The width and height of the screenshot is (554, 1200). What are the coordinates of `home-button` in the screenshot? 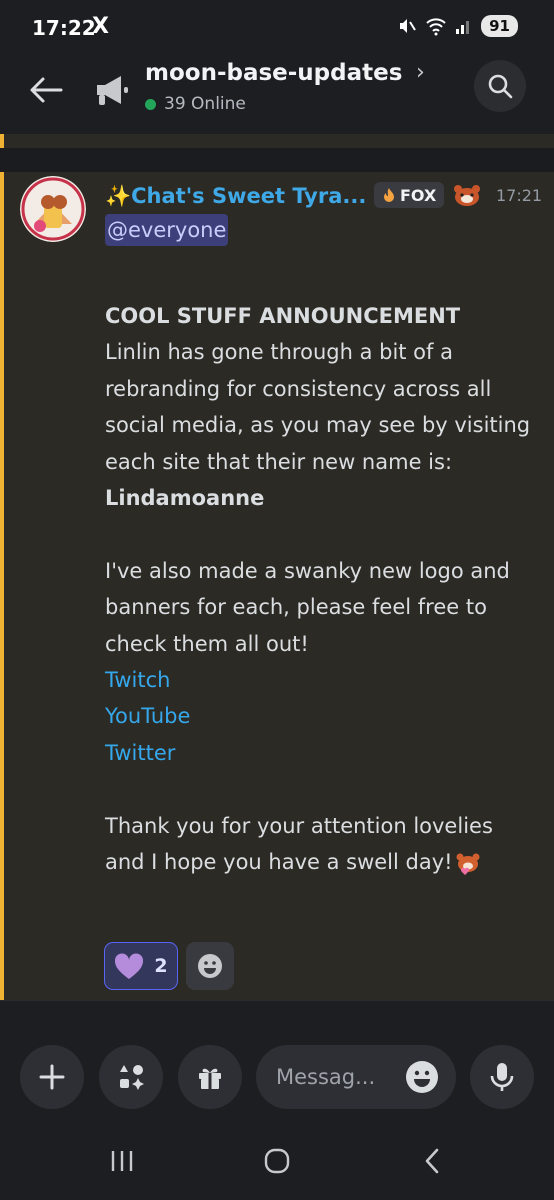 It's located at (277, 1161).